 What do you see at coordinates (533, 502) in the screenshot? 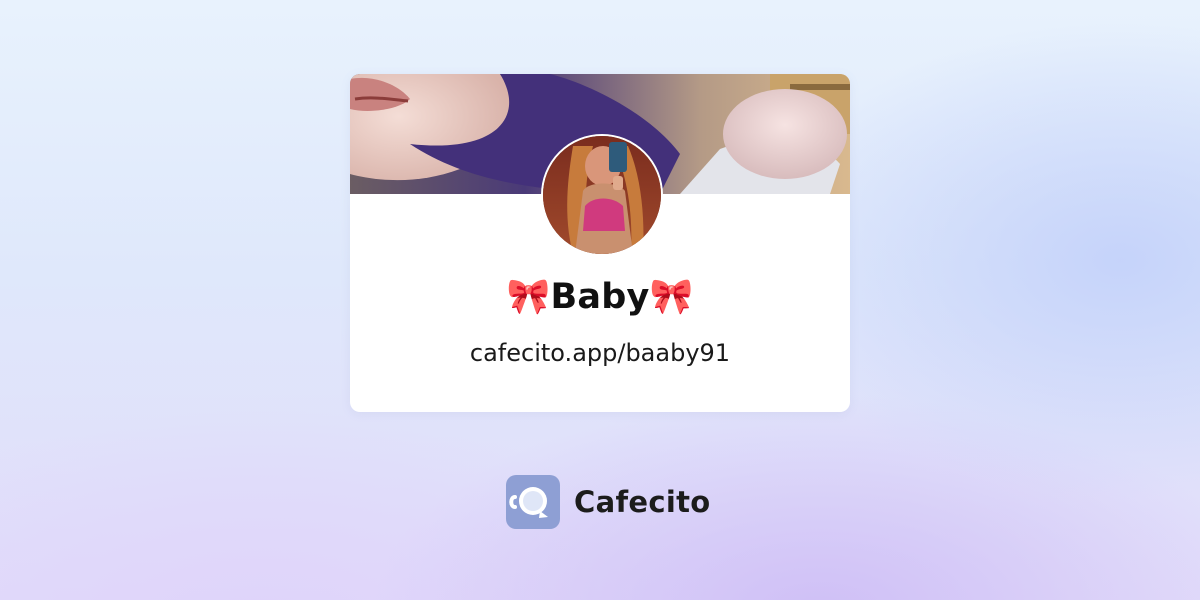
I see `cafecito-cup-icon` at bounding box center [533, 502].